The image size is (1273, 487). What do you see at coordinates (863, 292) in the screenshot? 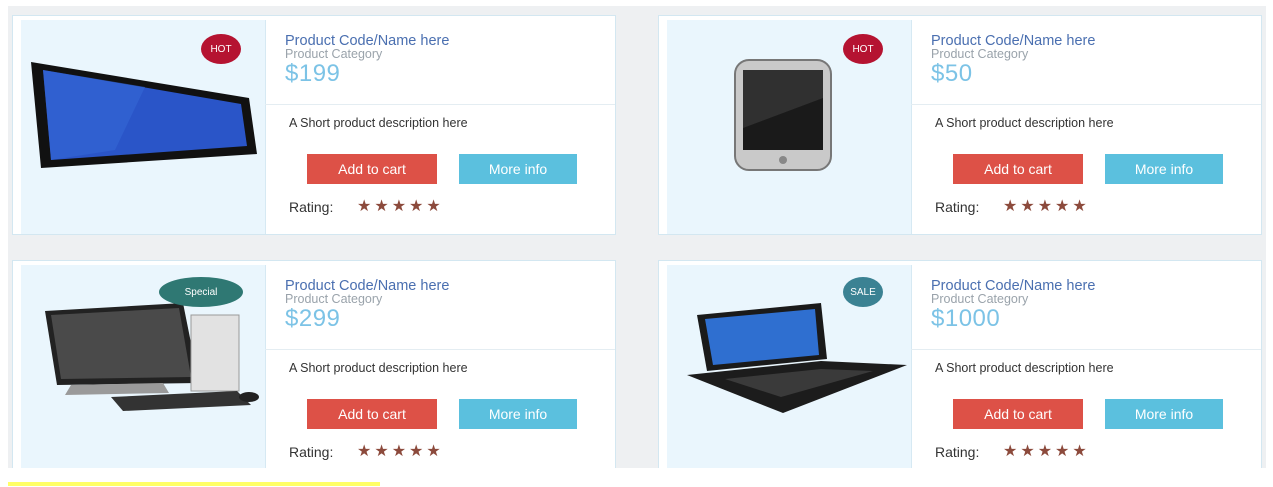
I see `badge-sale: SALE` at bounding box center [863, 292].